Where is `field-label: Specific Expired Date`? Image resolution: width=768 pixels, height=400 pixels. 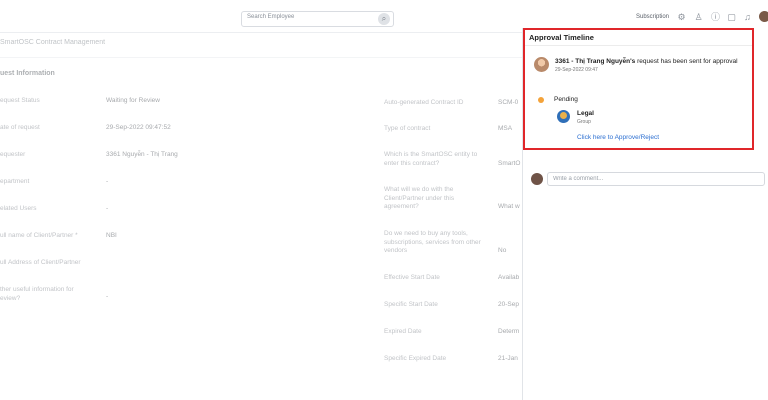
field-label: Specific Expired Date is located at coordinates (415, 358).